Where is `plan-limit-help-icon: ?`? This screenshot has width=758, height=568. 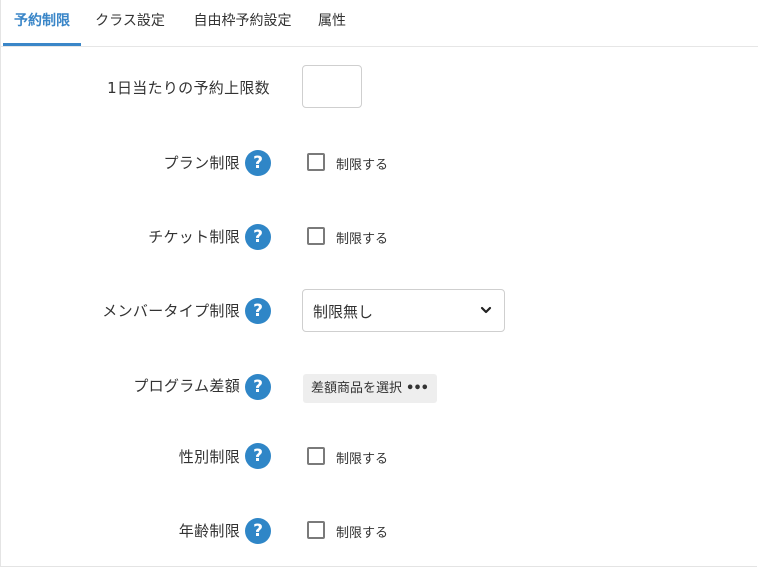
plan-limit-help-icon: ? is located at coordinates (258, 163).